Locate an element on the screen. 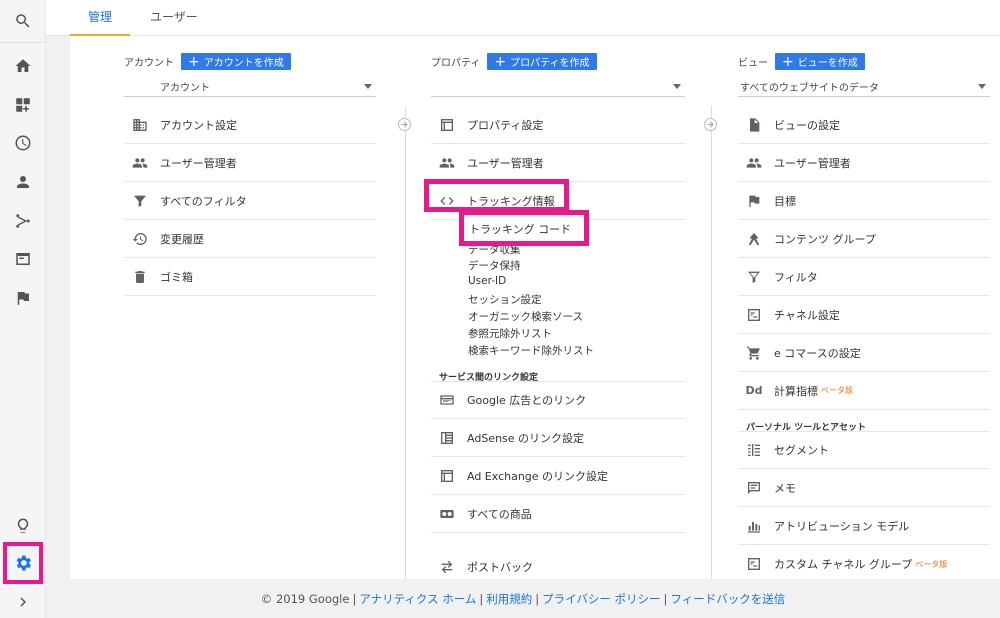 This screenshot has height=618, width=1000. rail-divider is located at coordinates (23, 42).